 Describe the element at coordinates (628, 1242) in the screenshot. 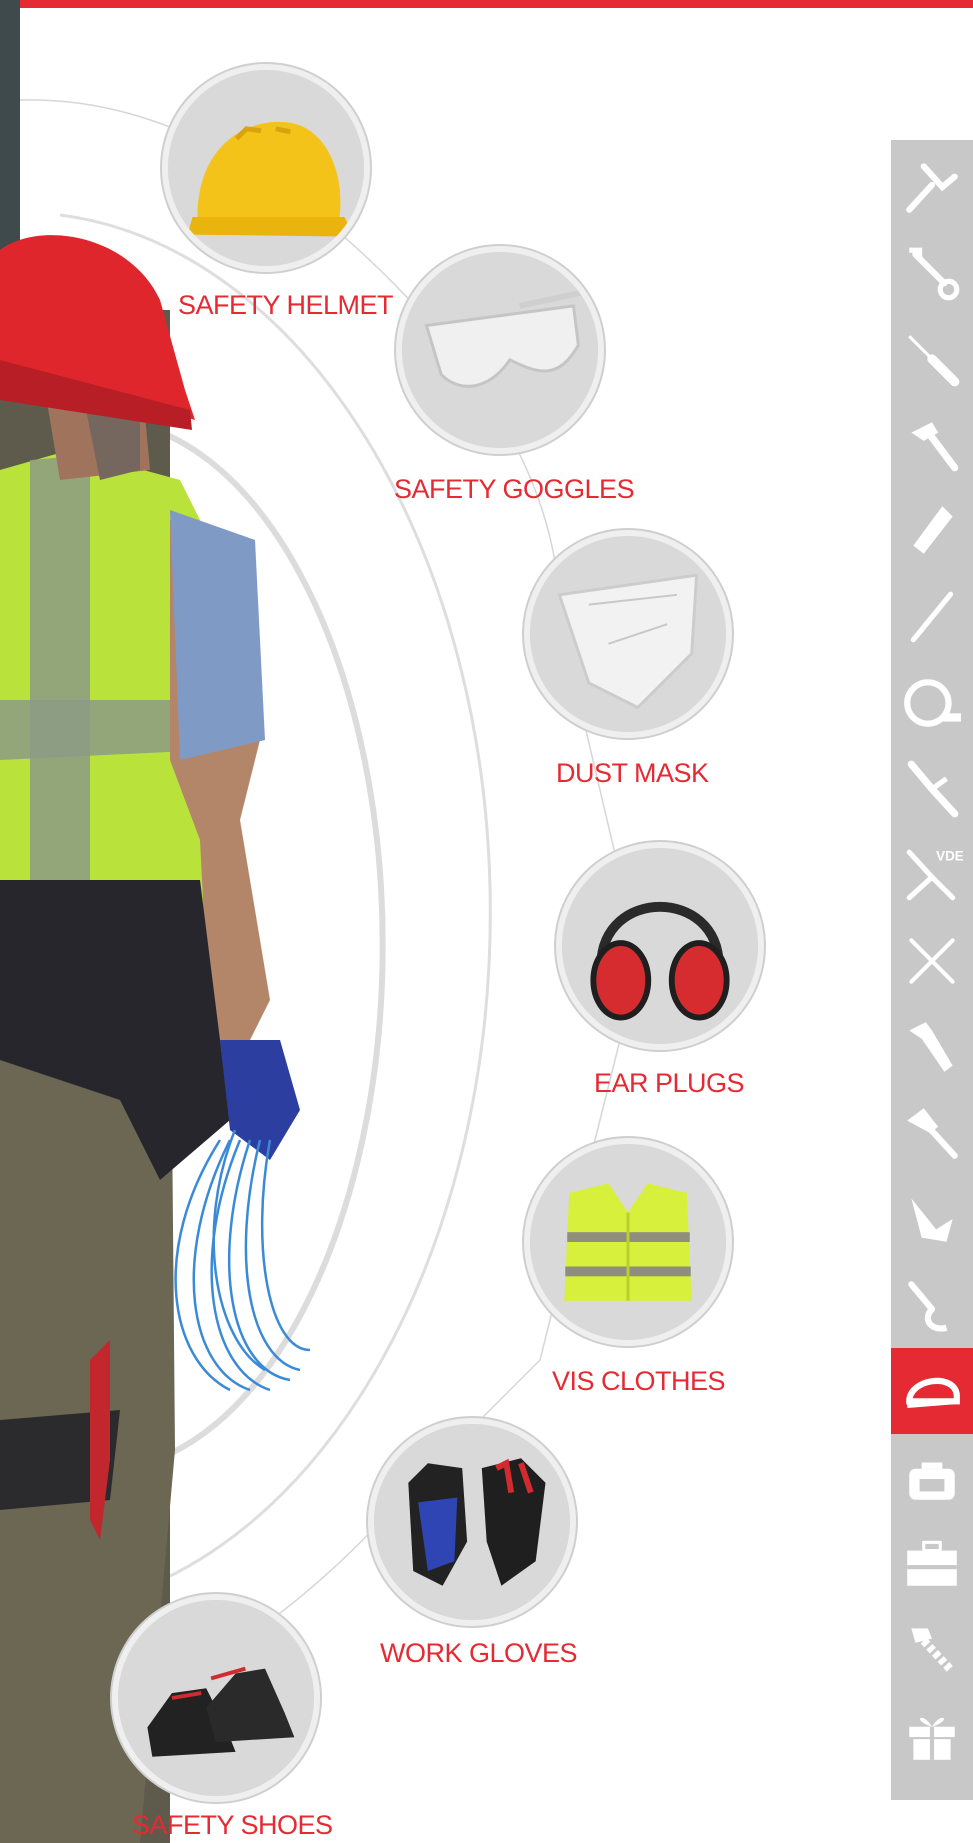

I see `hi-vis-vest-image` at that location.